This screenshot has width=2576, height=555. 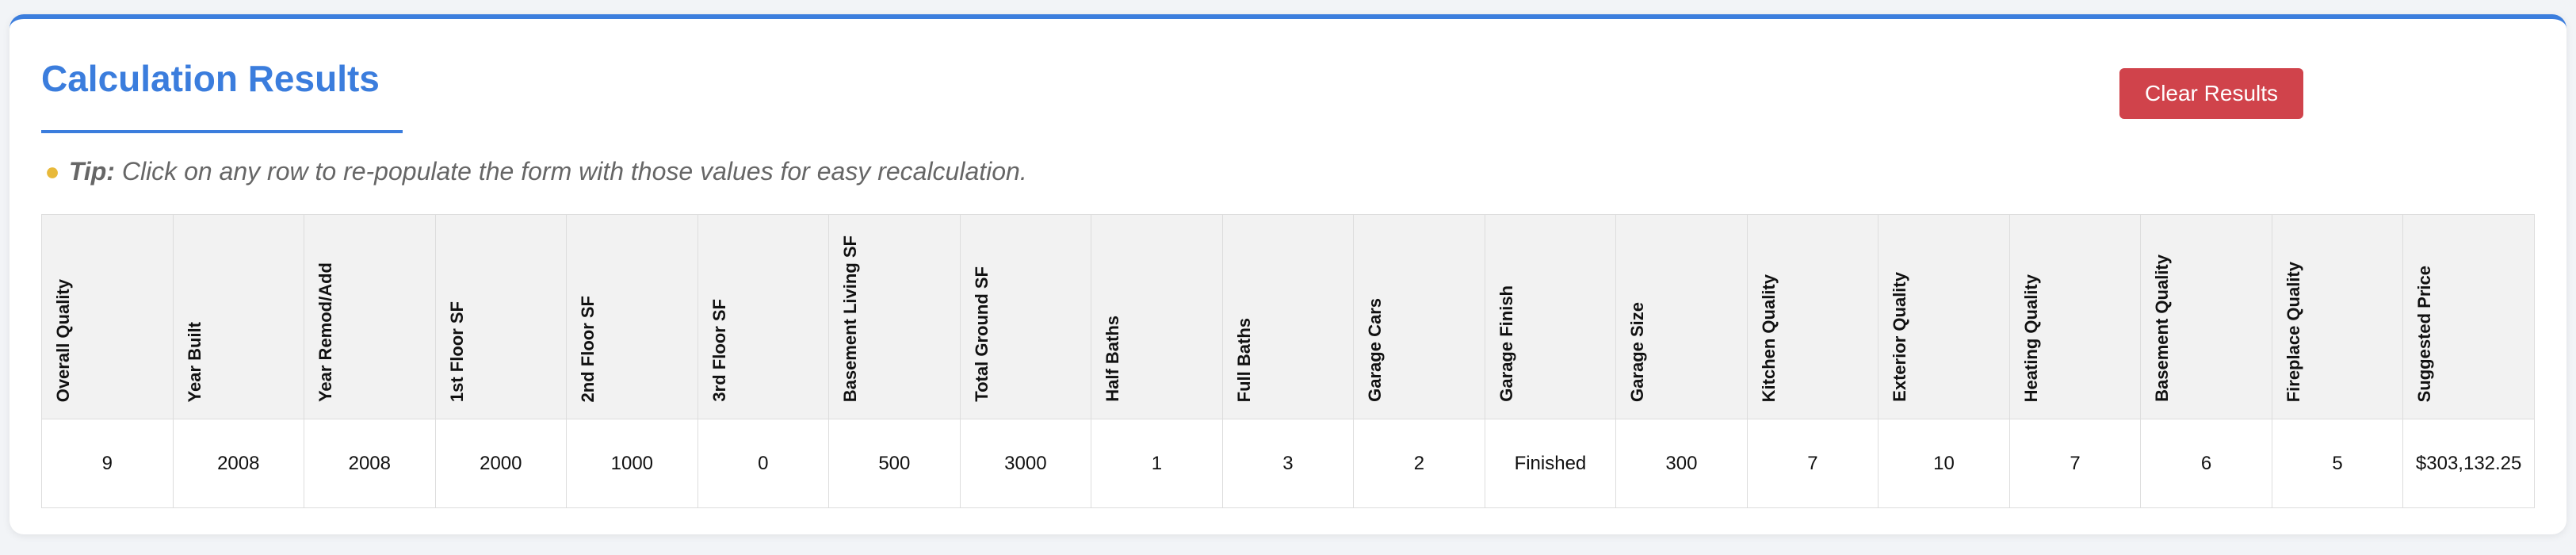 What do you see at coordinates (501, 316) in the screenshot?
I see `column-header: 1st Floor SF` at bounding box center [501, 316].